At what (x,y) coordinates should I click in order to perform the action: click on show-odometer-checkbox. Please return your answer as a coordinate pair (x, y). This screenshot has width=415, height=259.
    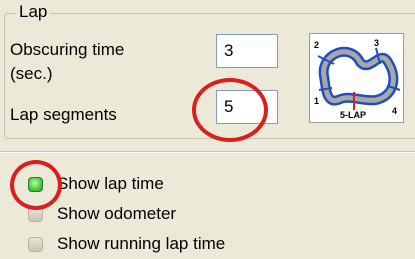
    Looking at the image, I should click on (35, 214).